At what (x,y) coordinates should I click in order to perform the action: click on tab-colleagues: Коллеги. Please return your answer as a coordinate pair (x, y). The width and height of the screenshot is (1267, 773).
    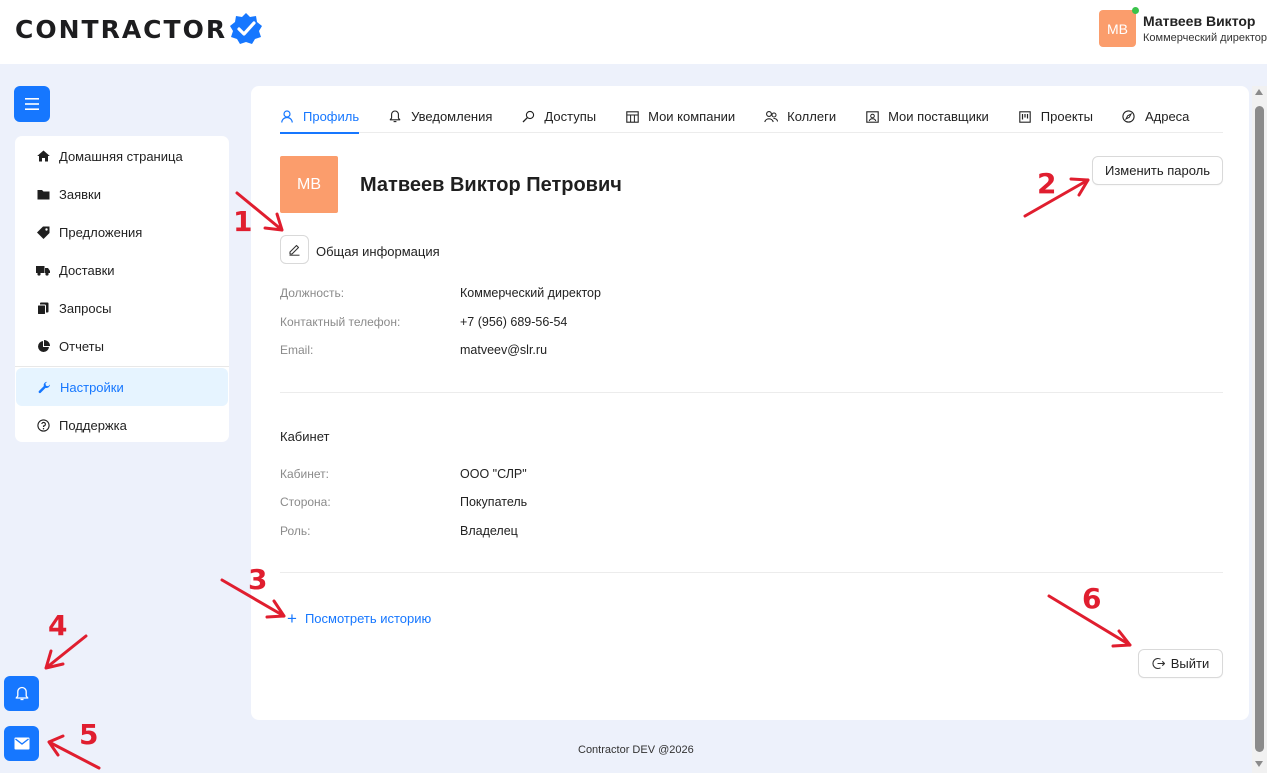
    Looking at the image, I should click on (800, 116).